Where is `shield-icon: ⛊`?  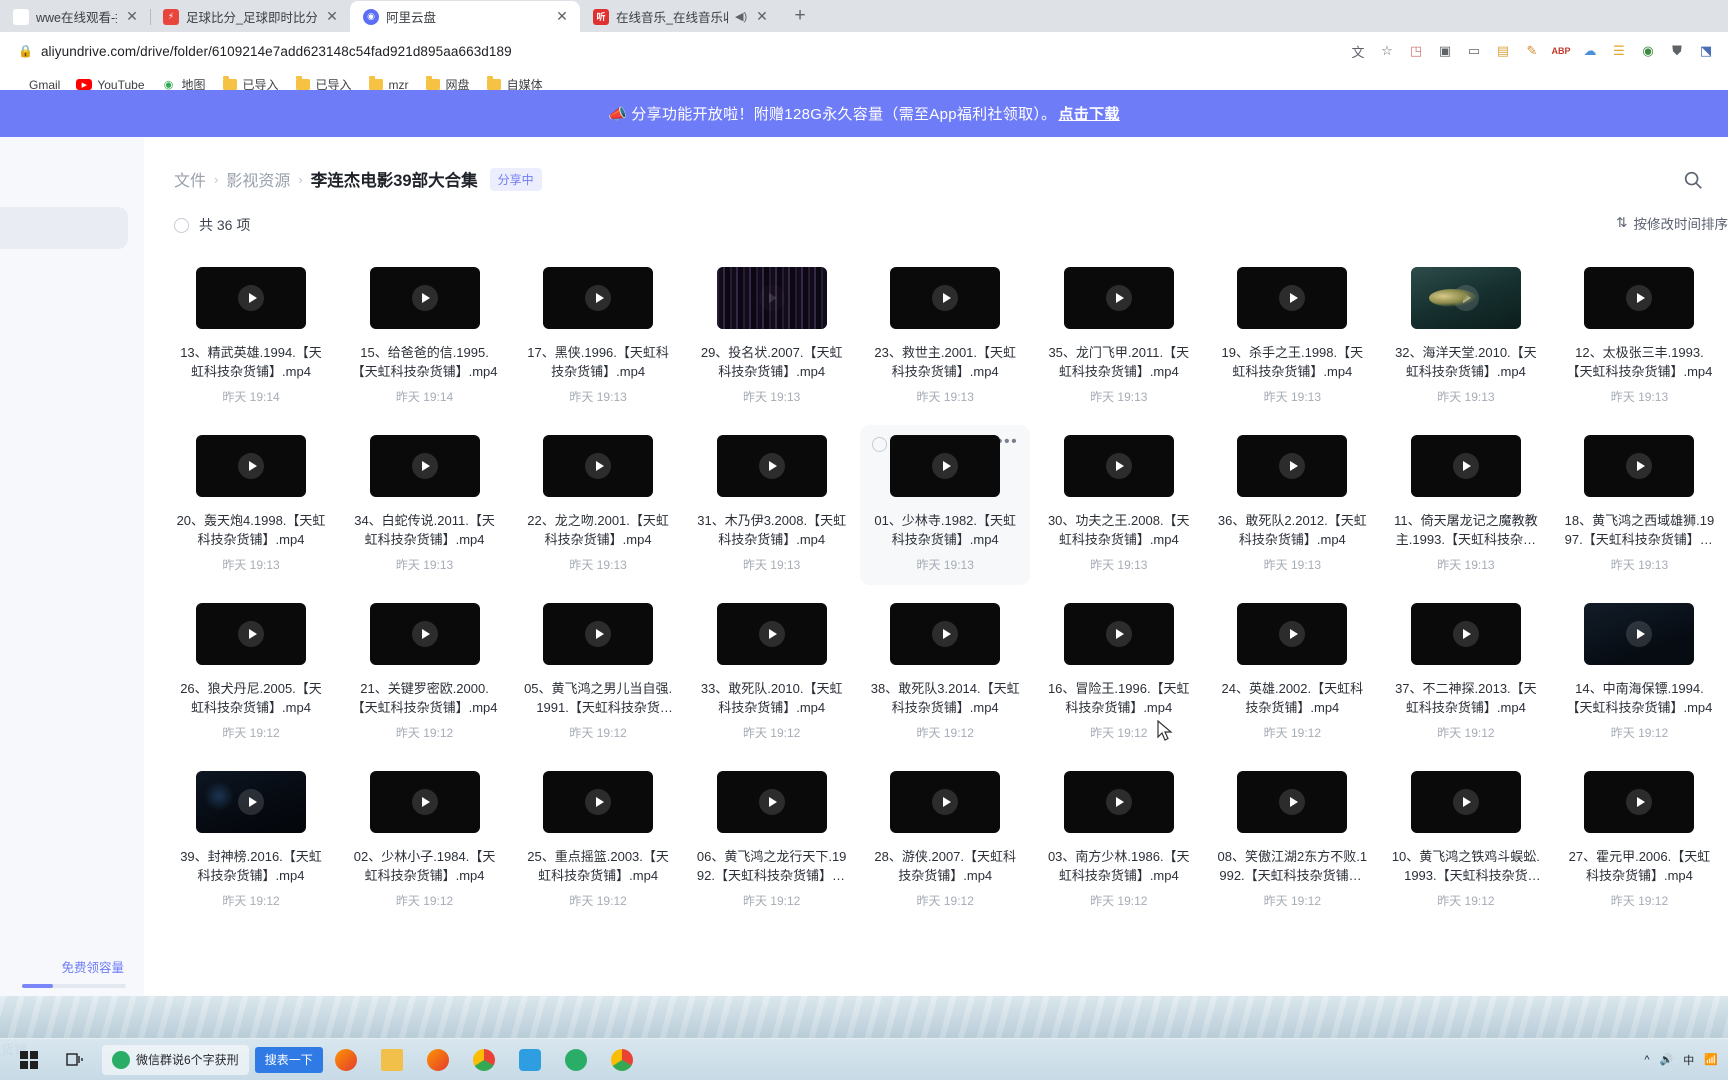
shield-icon: ⛊ is located at coordinates (1677, 51).